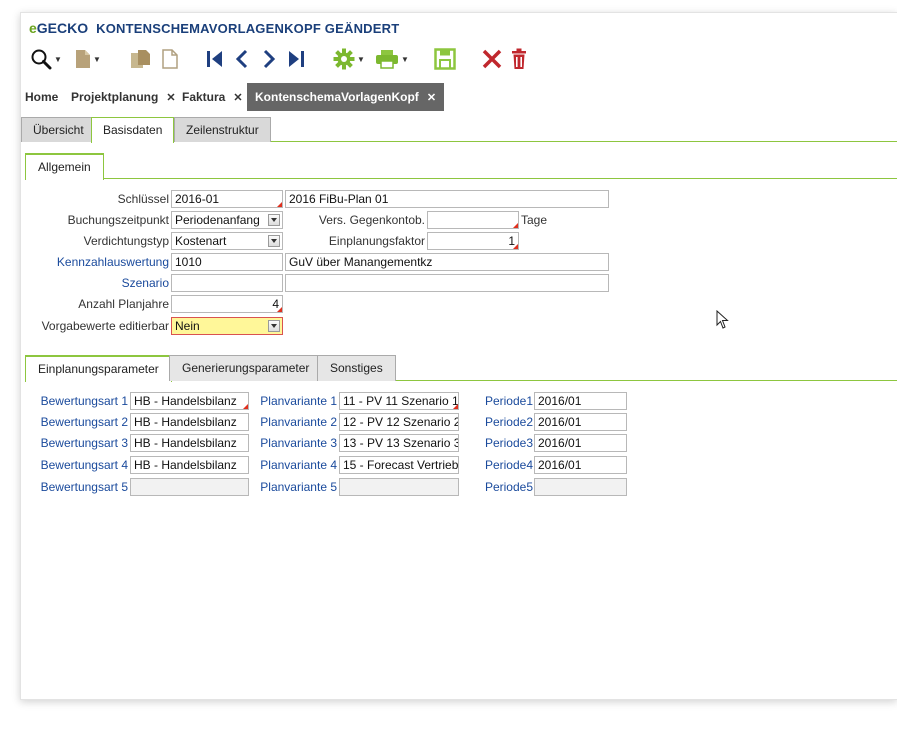  Describe the element at coordinates (227, 283) in the screenshot. I see `szenario-field` at that location.